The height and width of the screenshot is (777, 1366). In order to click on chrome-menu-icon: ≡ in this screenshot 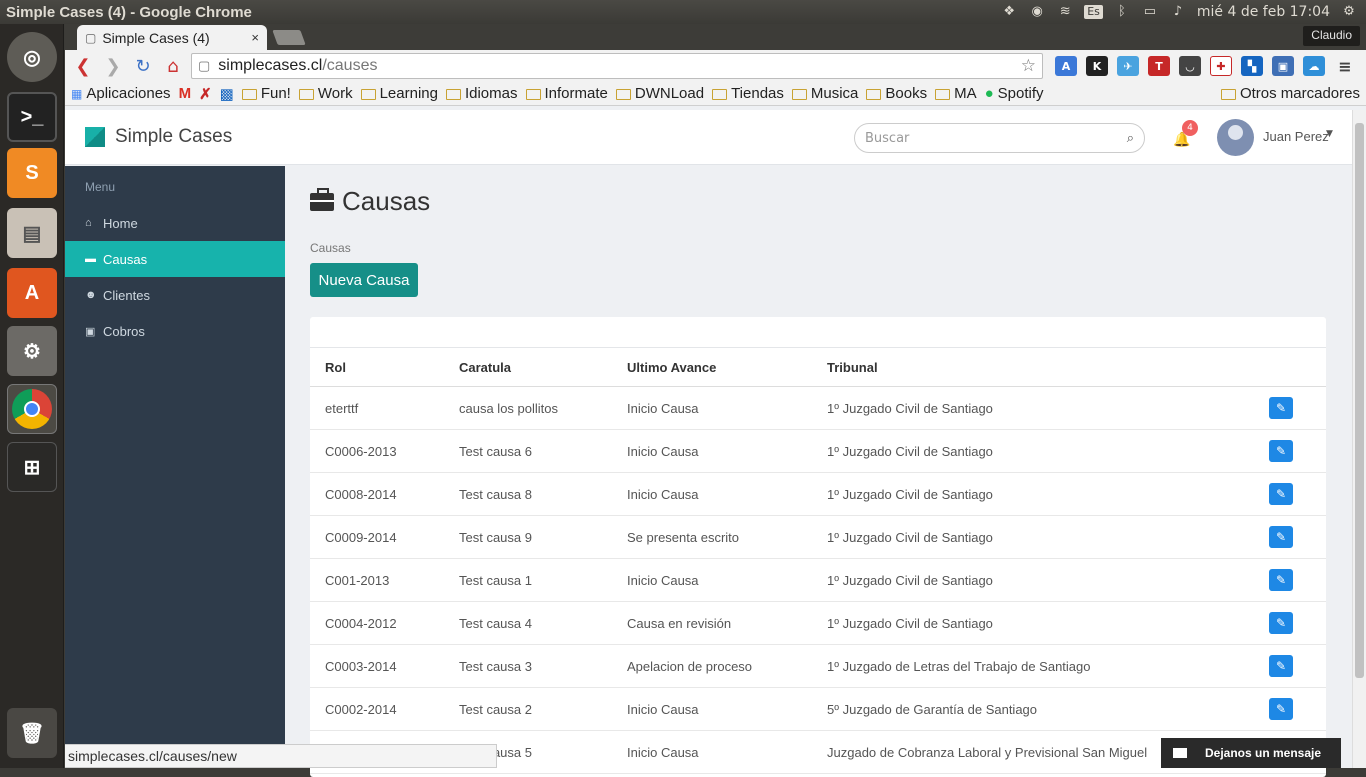, I will do `click(1345, 66)`.